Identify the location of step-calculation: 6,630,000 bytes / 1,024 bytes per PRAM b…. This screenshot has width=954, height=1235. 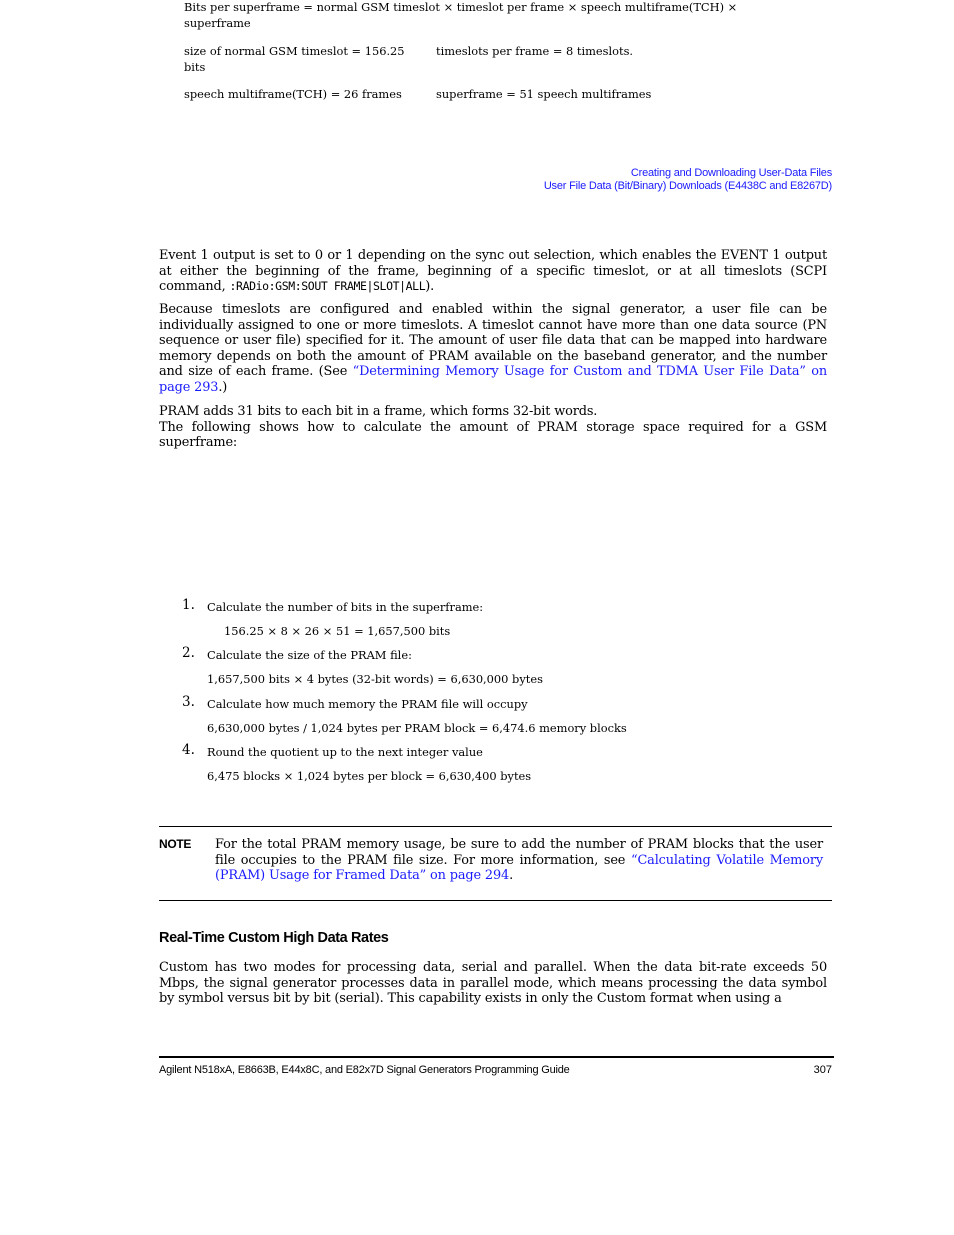
(417, 728).